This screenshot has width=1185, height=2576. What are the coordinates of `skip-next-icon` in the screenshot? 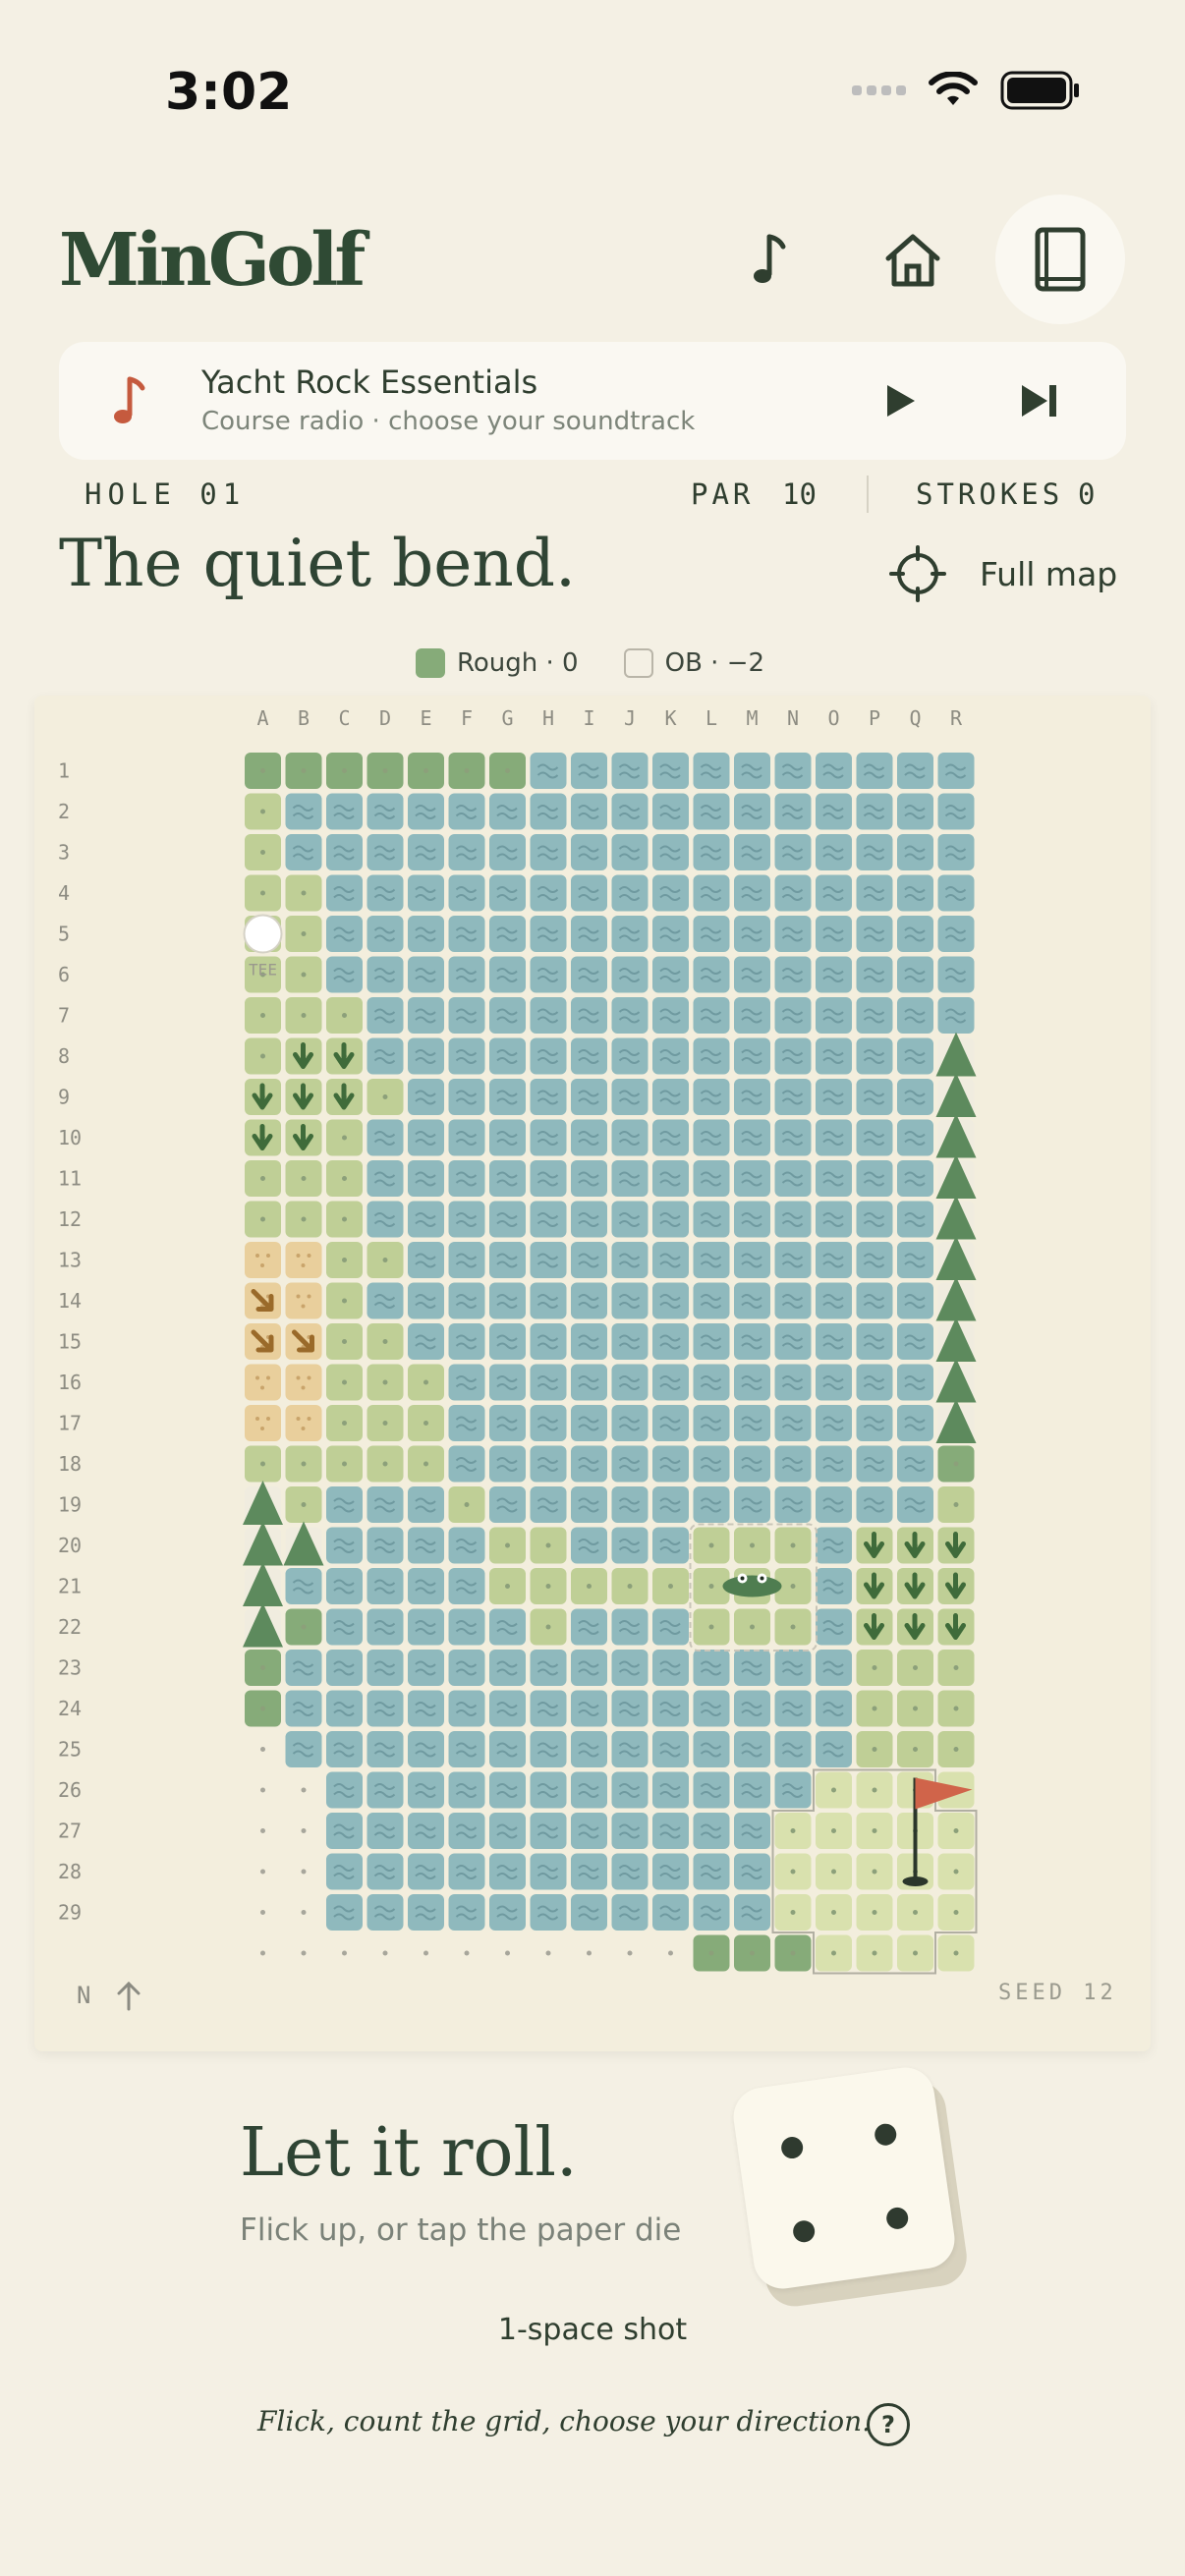 It's located at (1040, 400).